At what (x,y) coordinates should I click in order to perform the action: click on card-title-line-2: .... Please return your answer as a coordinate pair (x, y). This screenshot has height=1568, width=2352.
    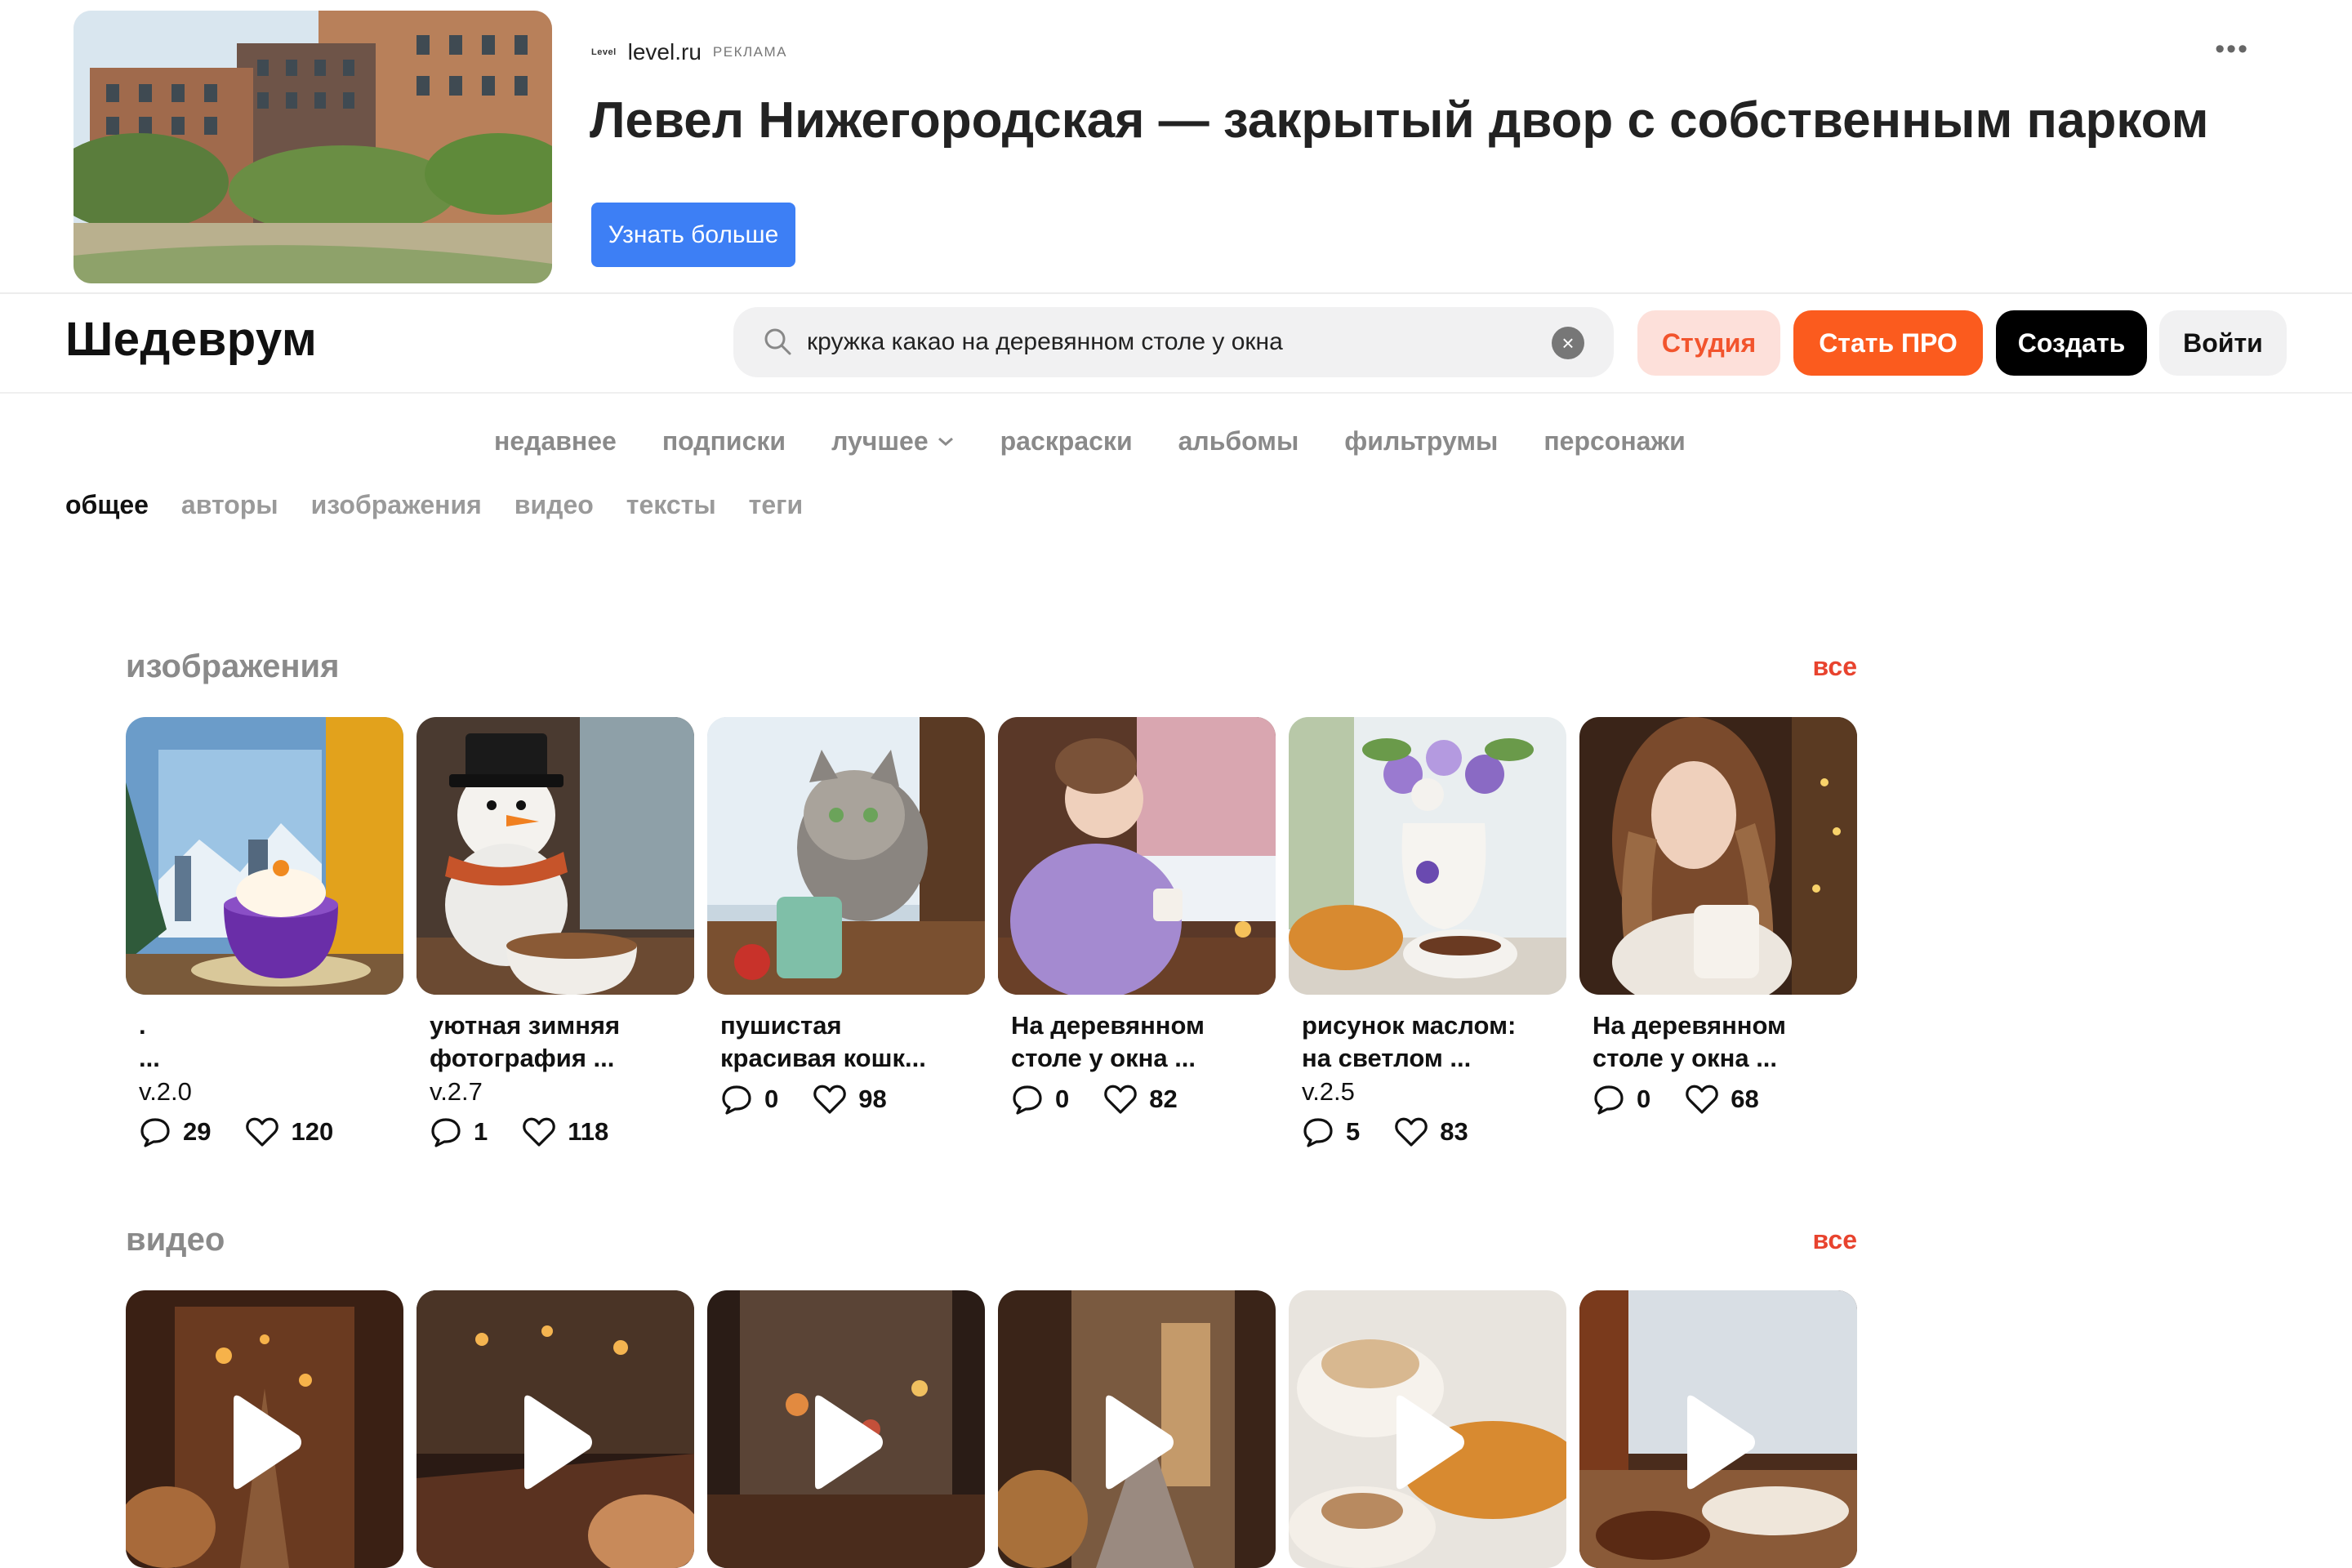
    Looking at the image, I should click on (149, 1058).